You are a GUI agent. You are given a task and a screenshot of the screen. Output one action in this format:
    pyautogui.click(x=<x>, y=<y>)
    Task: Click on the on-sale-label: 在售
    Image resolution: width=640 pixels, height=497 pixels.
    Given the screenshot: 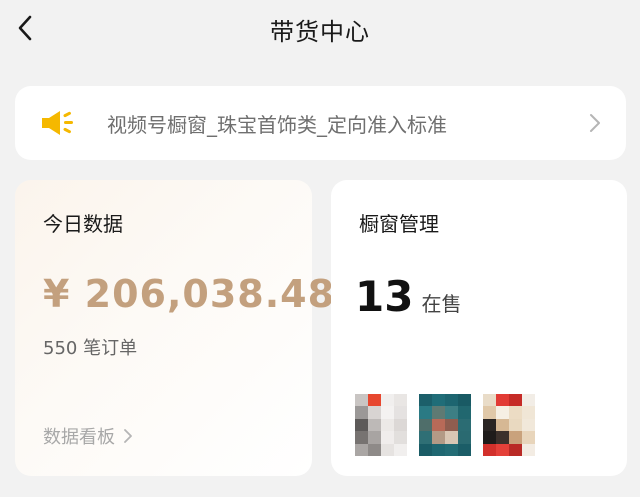 What is the action you would take?
    pyautogui.click(x=441, y=304)
    